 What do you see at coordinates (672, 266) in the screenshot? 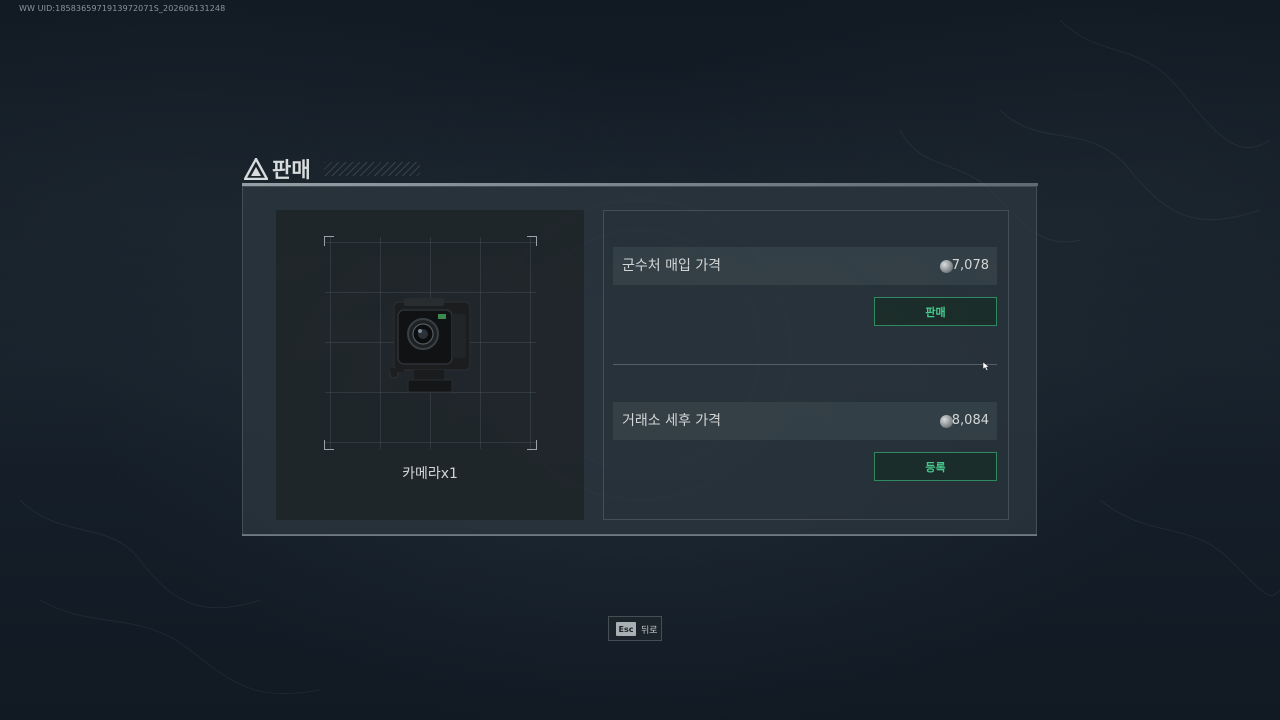
I see `vendor-price-label: 군수처 매입 가격` at bounding box center [672, 266].